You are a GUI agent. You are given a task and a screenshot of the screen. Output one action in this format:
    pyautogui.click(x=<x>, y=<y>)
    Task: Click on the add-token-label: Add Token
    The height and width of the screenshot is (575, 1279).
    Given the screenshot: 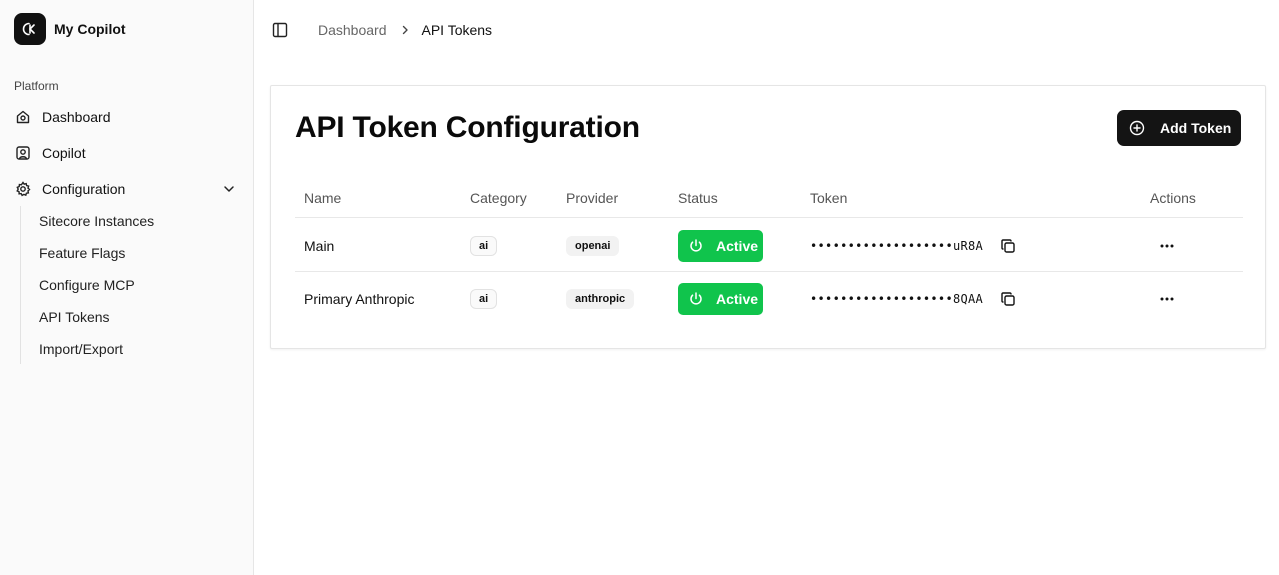 What is the action you would take?
    pyautogui.click(x=1196, y=128)
    